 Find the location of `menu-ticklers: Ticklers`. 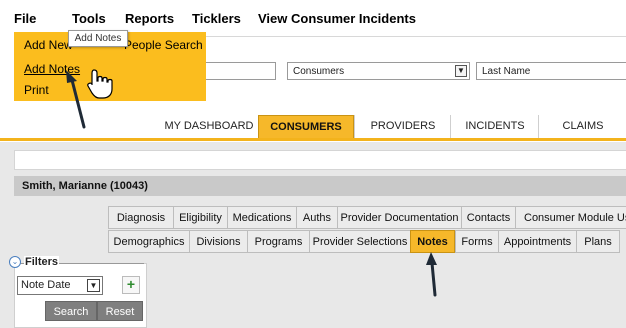

menu-ticklers: Ticklers is located at coordinates (216, 18).